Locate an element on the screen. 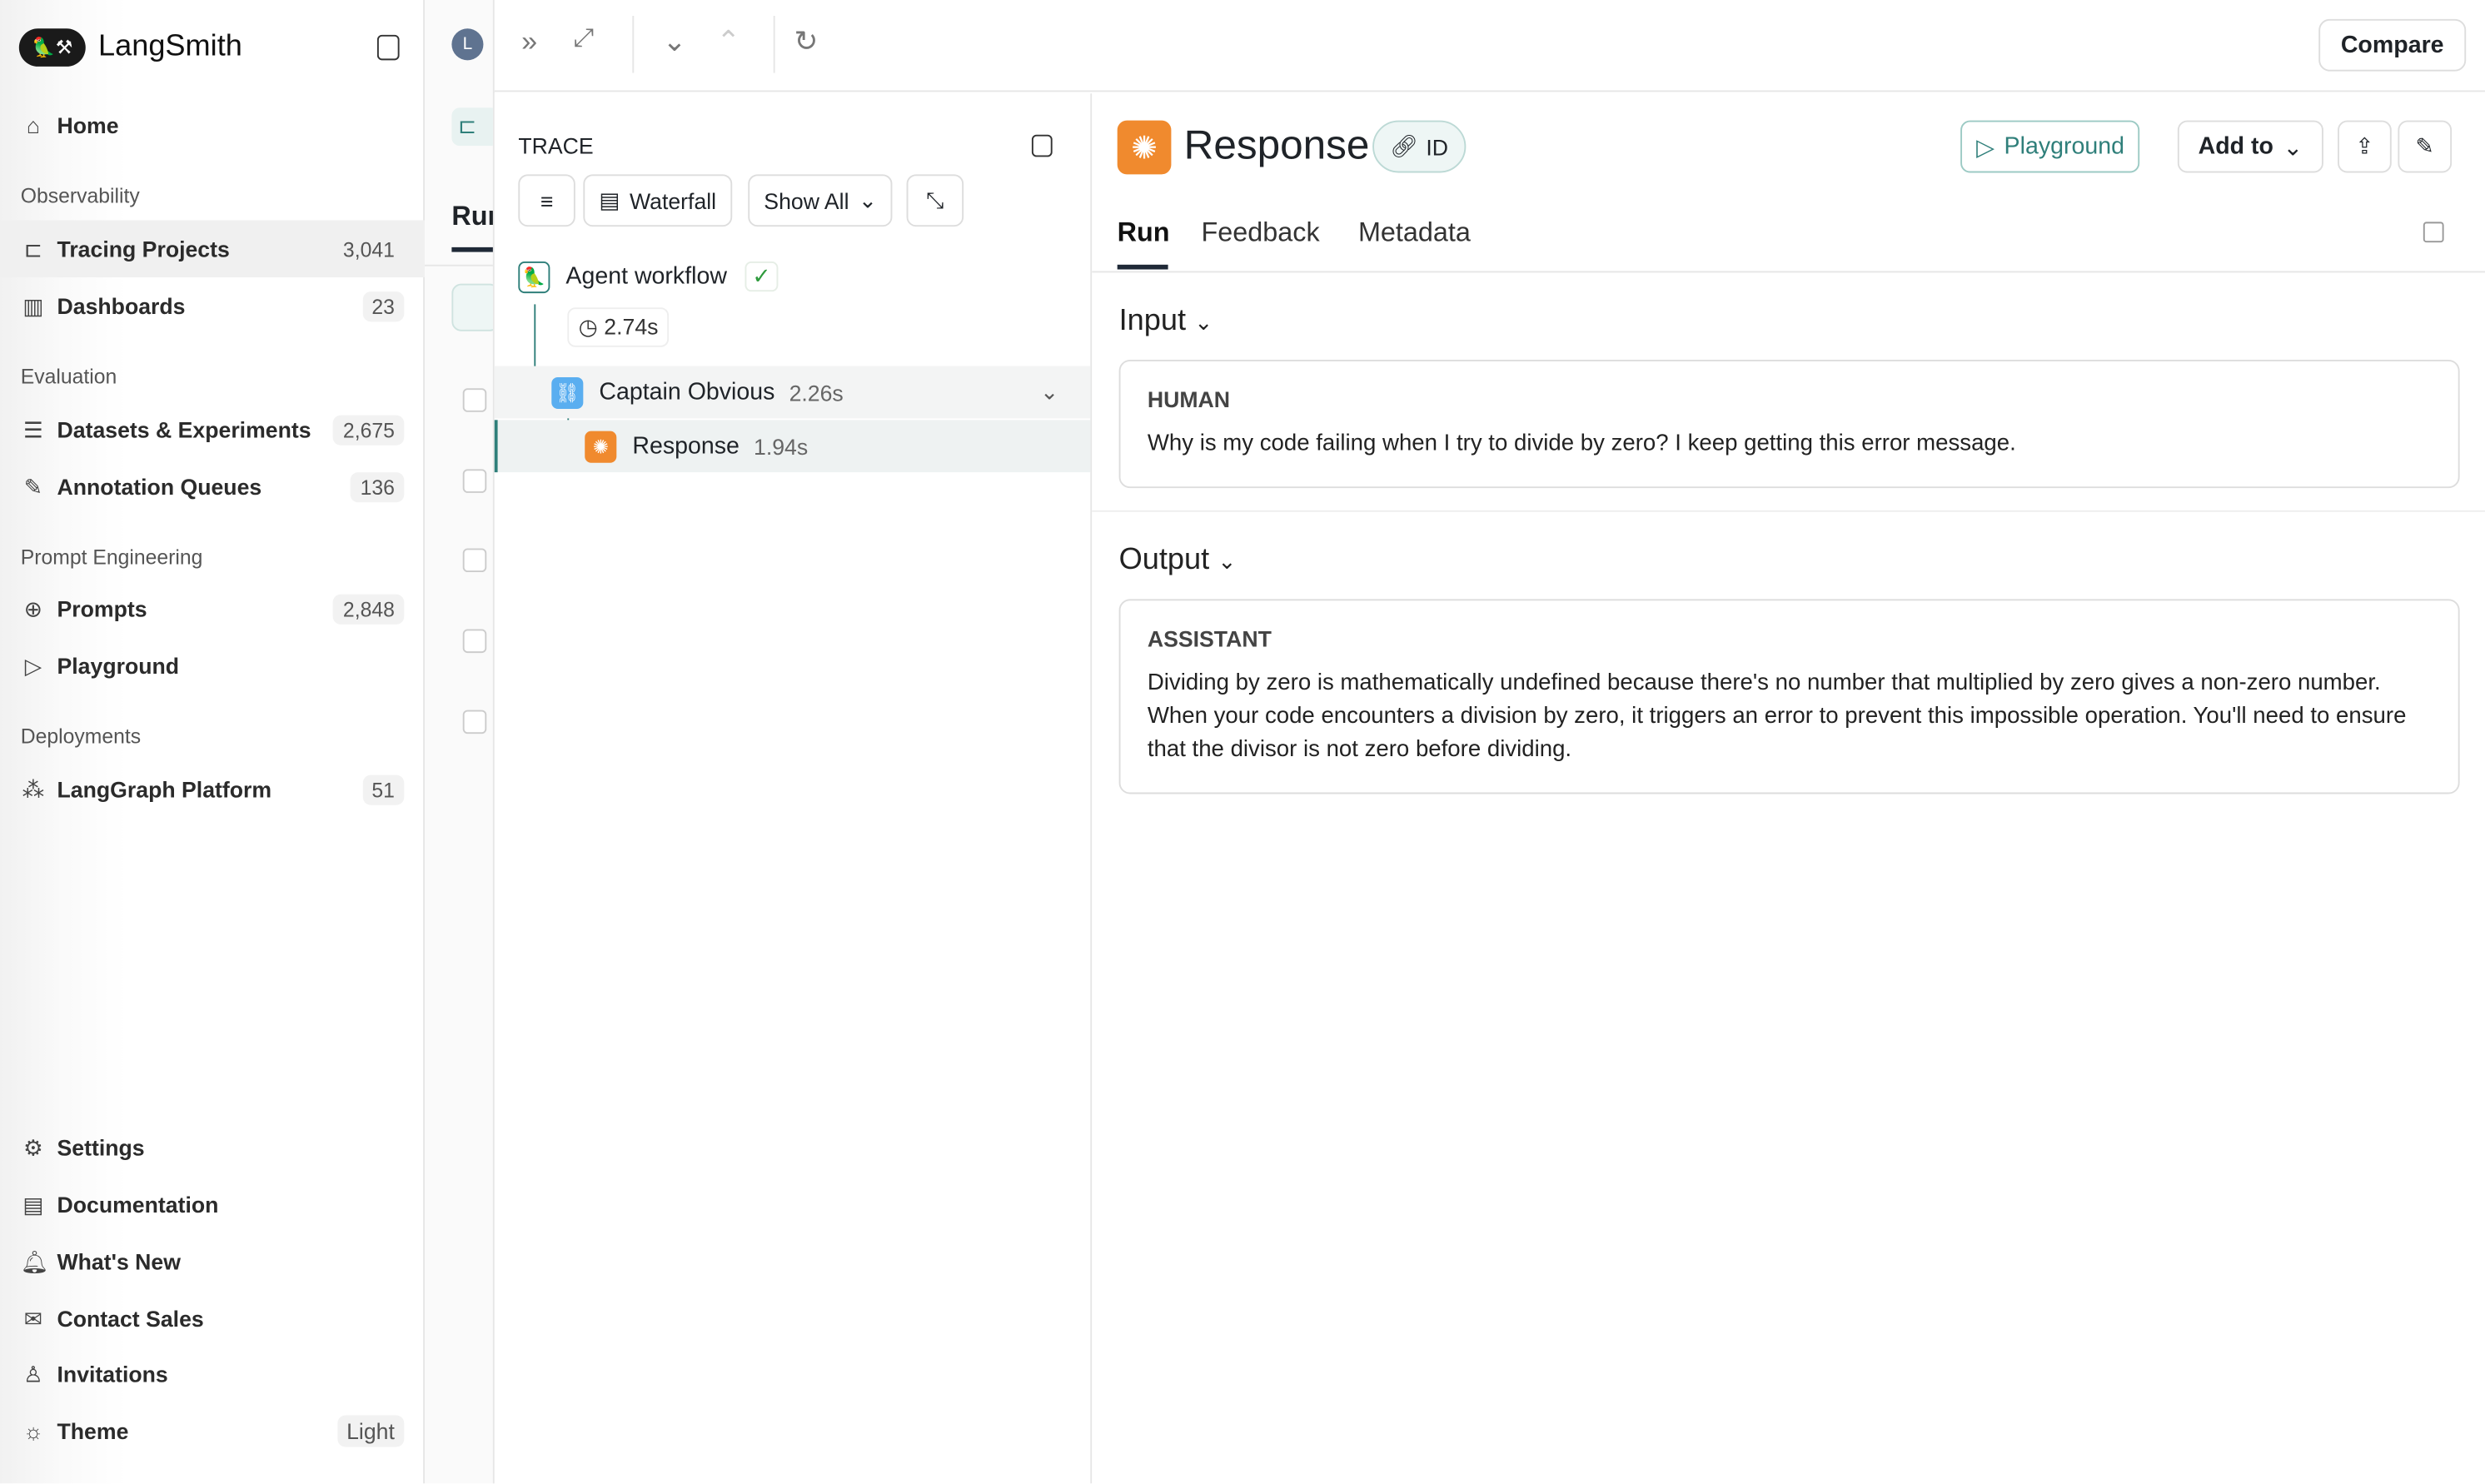 This screenshot has height=1484, width=2485. trace-node-captain-obvious: ⛓ Captain Obvious 2.26s ⌄ is located at coordinates (792, 392).